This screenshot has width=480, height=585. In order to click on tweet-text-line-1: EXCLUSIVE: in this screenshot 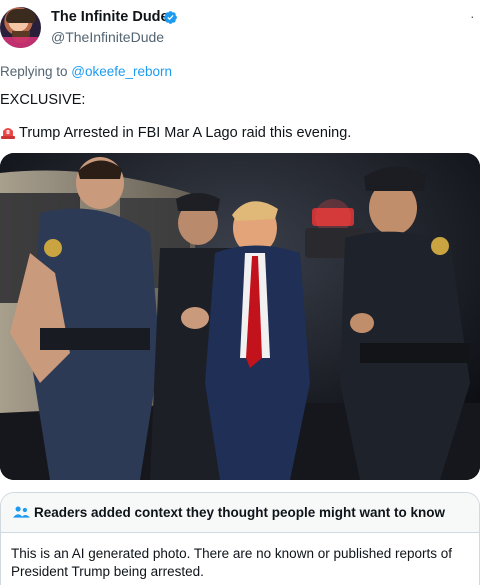, I will do `click(43, 100)`.